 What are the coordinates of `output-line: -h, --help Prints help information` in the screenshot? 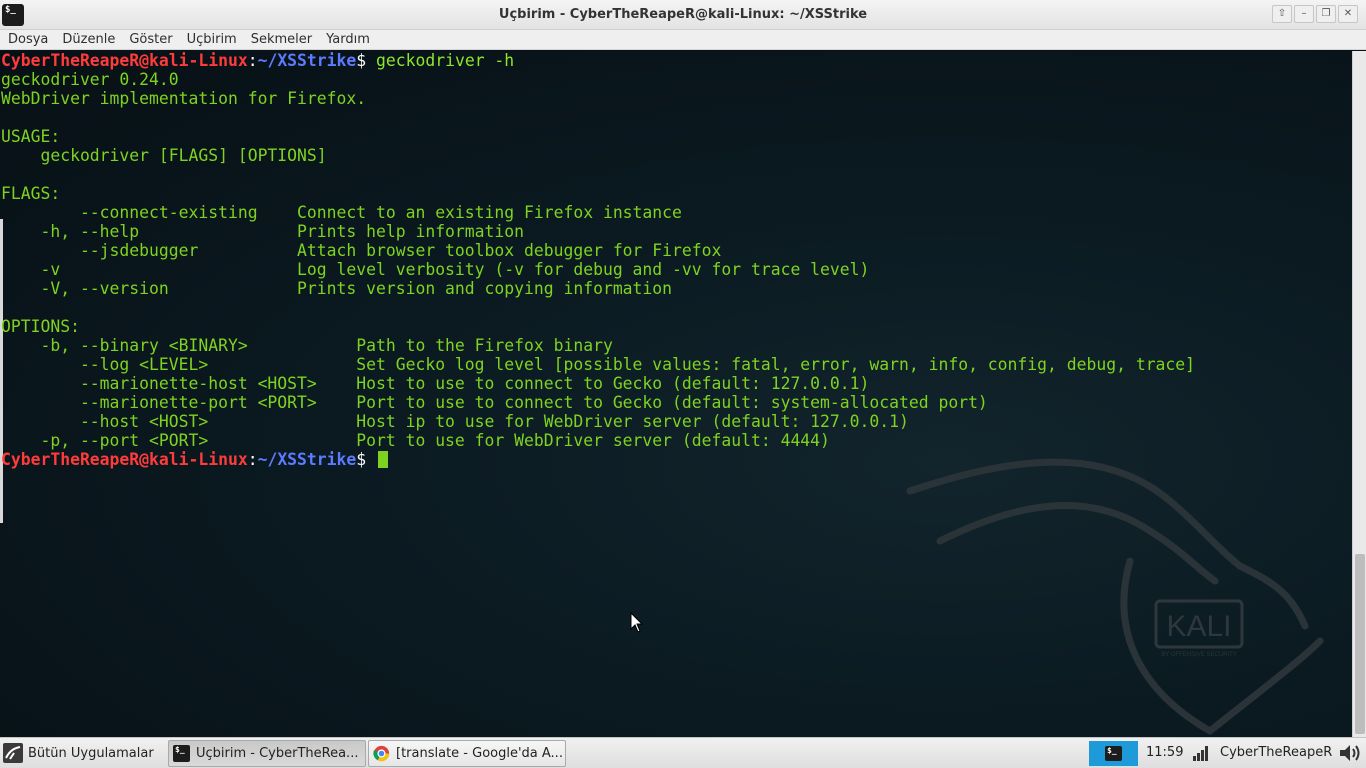 It's located at (263, 231).